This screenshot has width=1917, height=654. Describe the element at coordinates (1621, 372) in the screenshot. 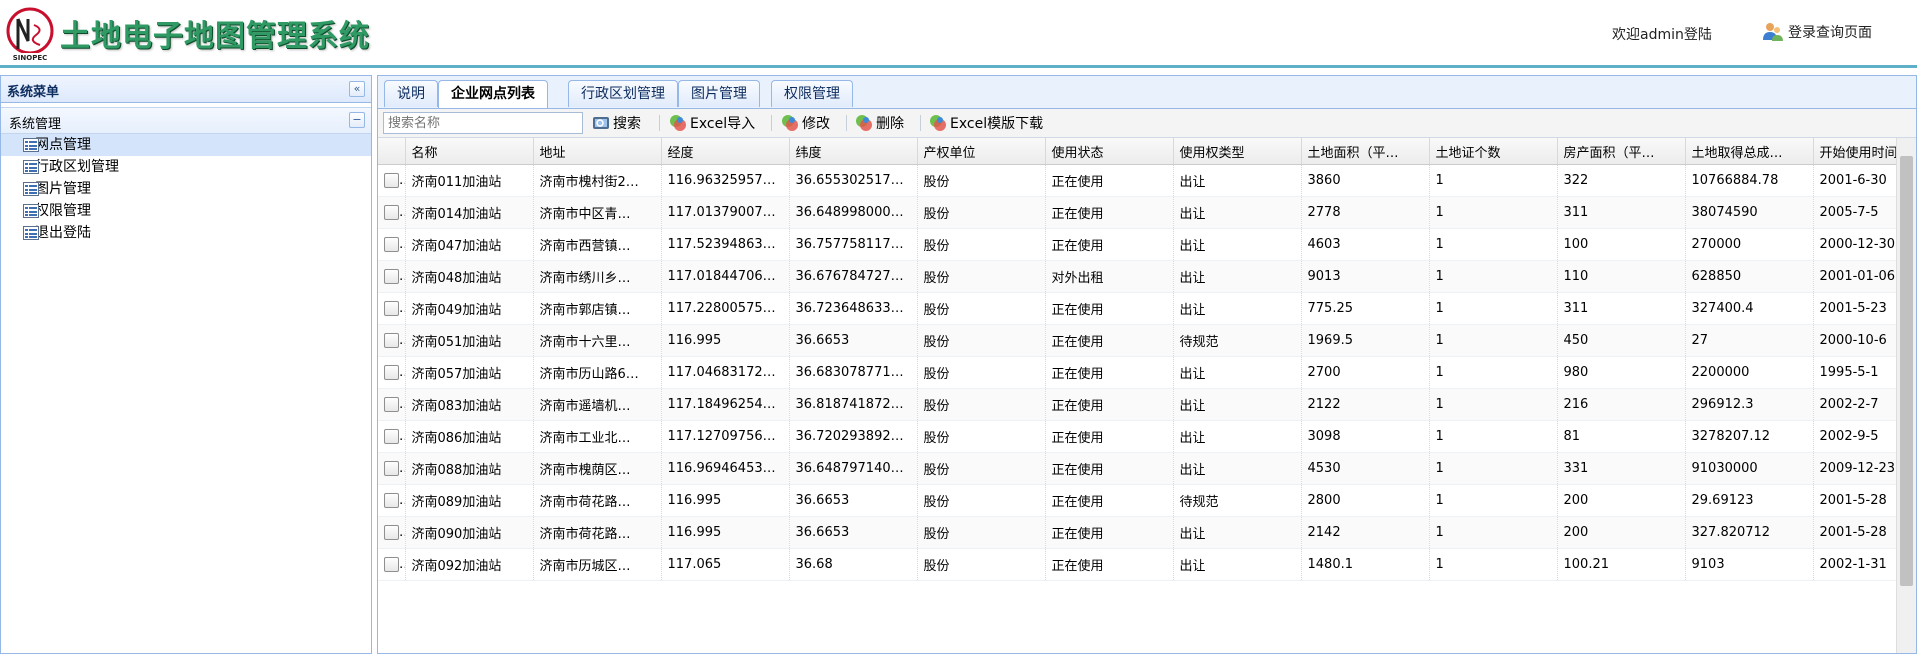

I see `table-cell: 980` at that location.